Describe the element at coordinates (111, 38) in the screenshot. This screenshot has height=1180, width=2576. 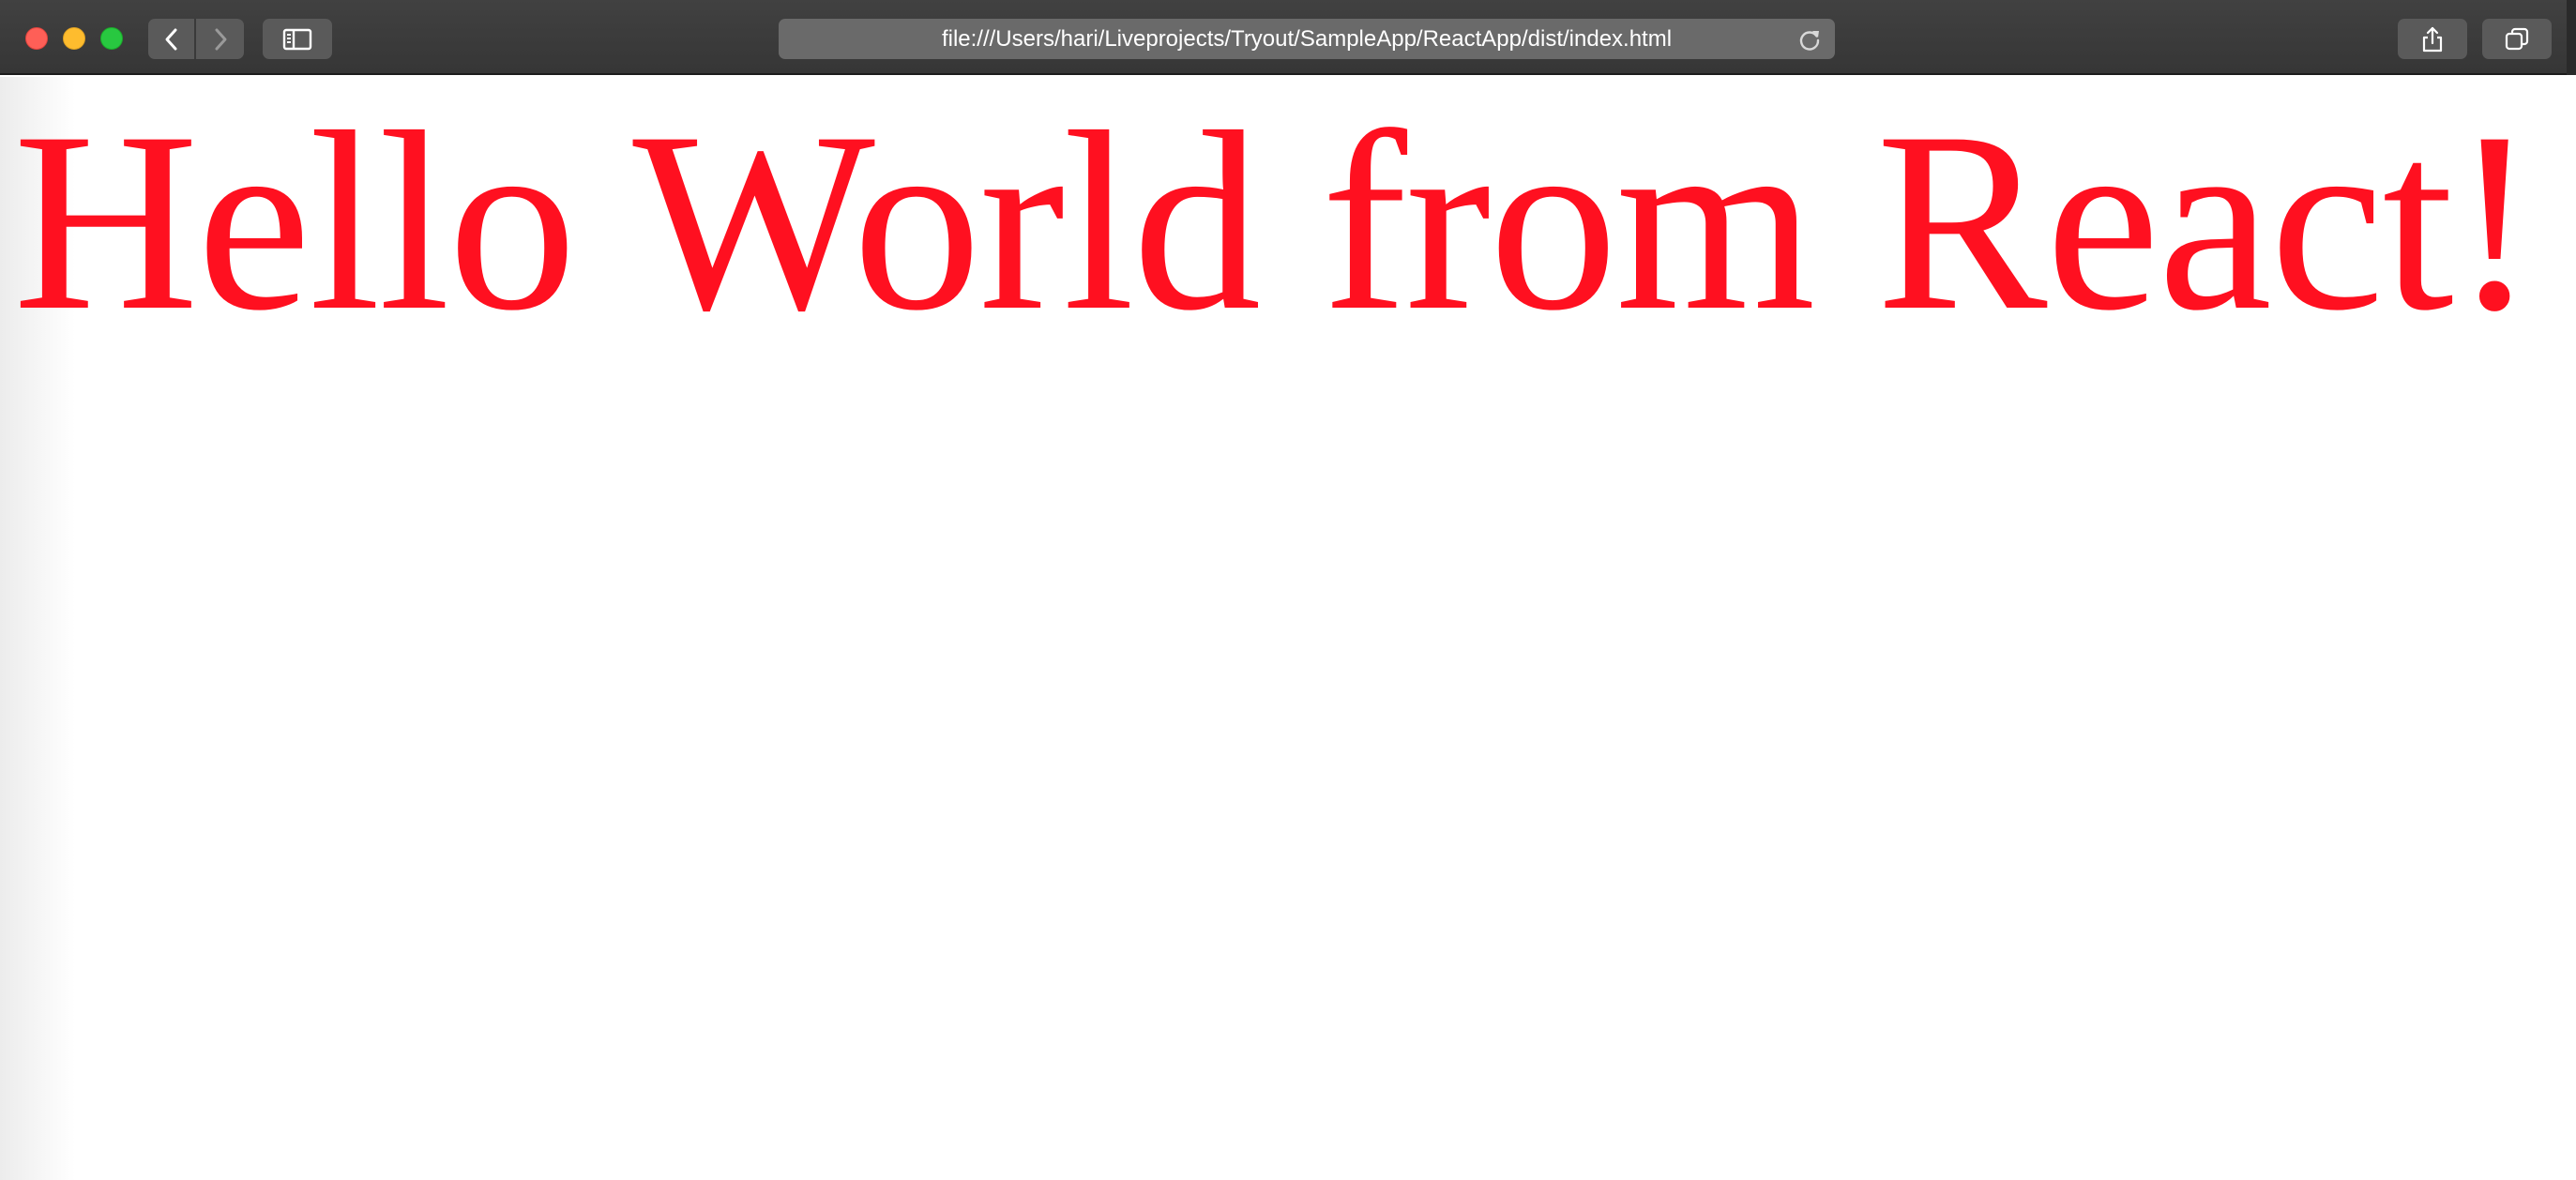
I see `maximize-window-button` at that location.